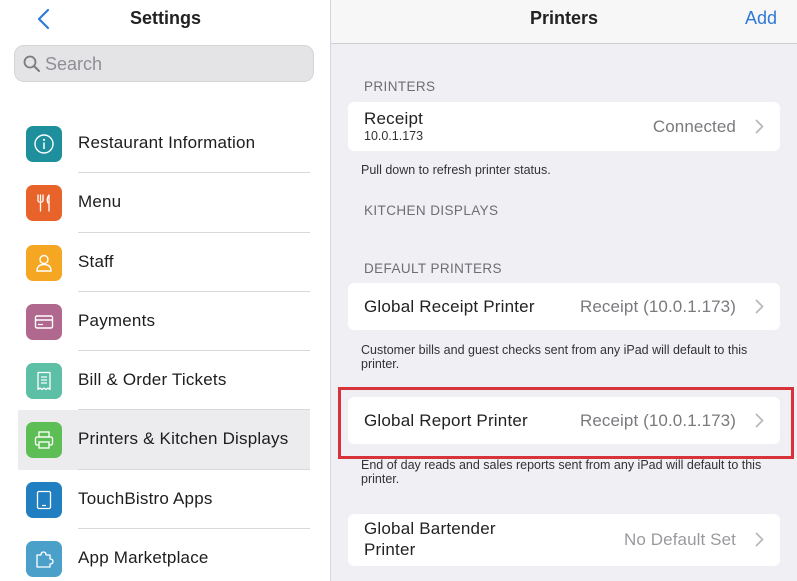 This screenshot has height=581, width=797. I want to click on receipt-printer-row: Receipt 10.0.1.173 Connected, so click(564, 126).